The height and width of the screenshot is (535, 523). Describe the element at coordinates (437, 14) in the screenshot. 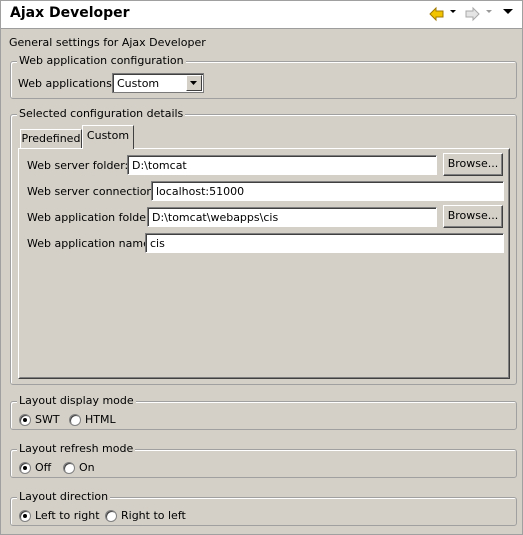

I see `back-icon` at that location.